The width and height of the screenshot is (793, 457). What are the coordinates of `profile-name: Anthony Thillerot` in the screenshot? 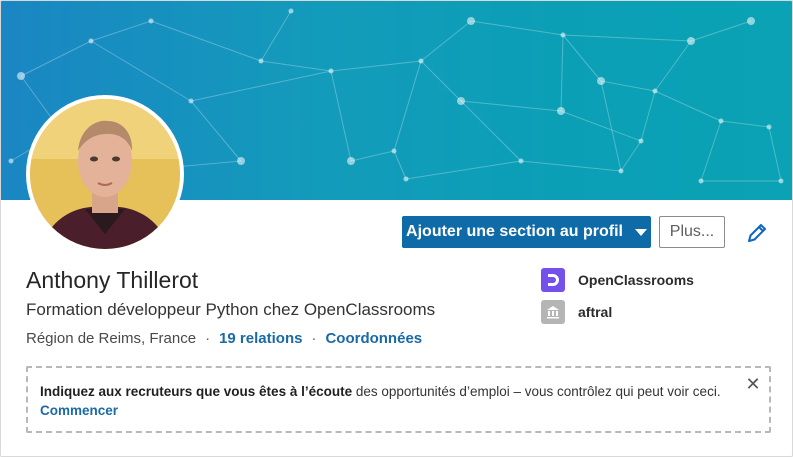 It's located at (112, 280).